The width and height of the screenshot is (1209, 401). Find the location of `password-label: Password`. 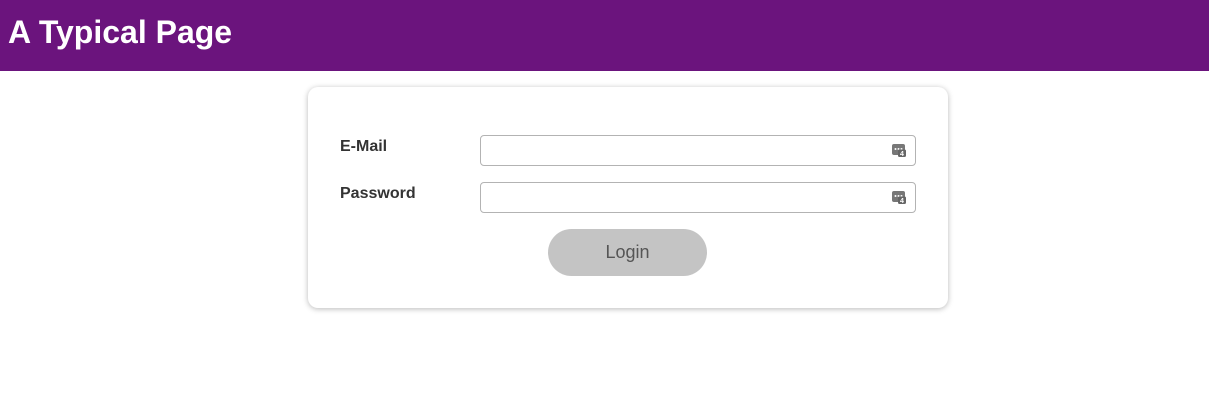

password-label: Password is located at coordinates (378, 193).